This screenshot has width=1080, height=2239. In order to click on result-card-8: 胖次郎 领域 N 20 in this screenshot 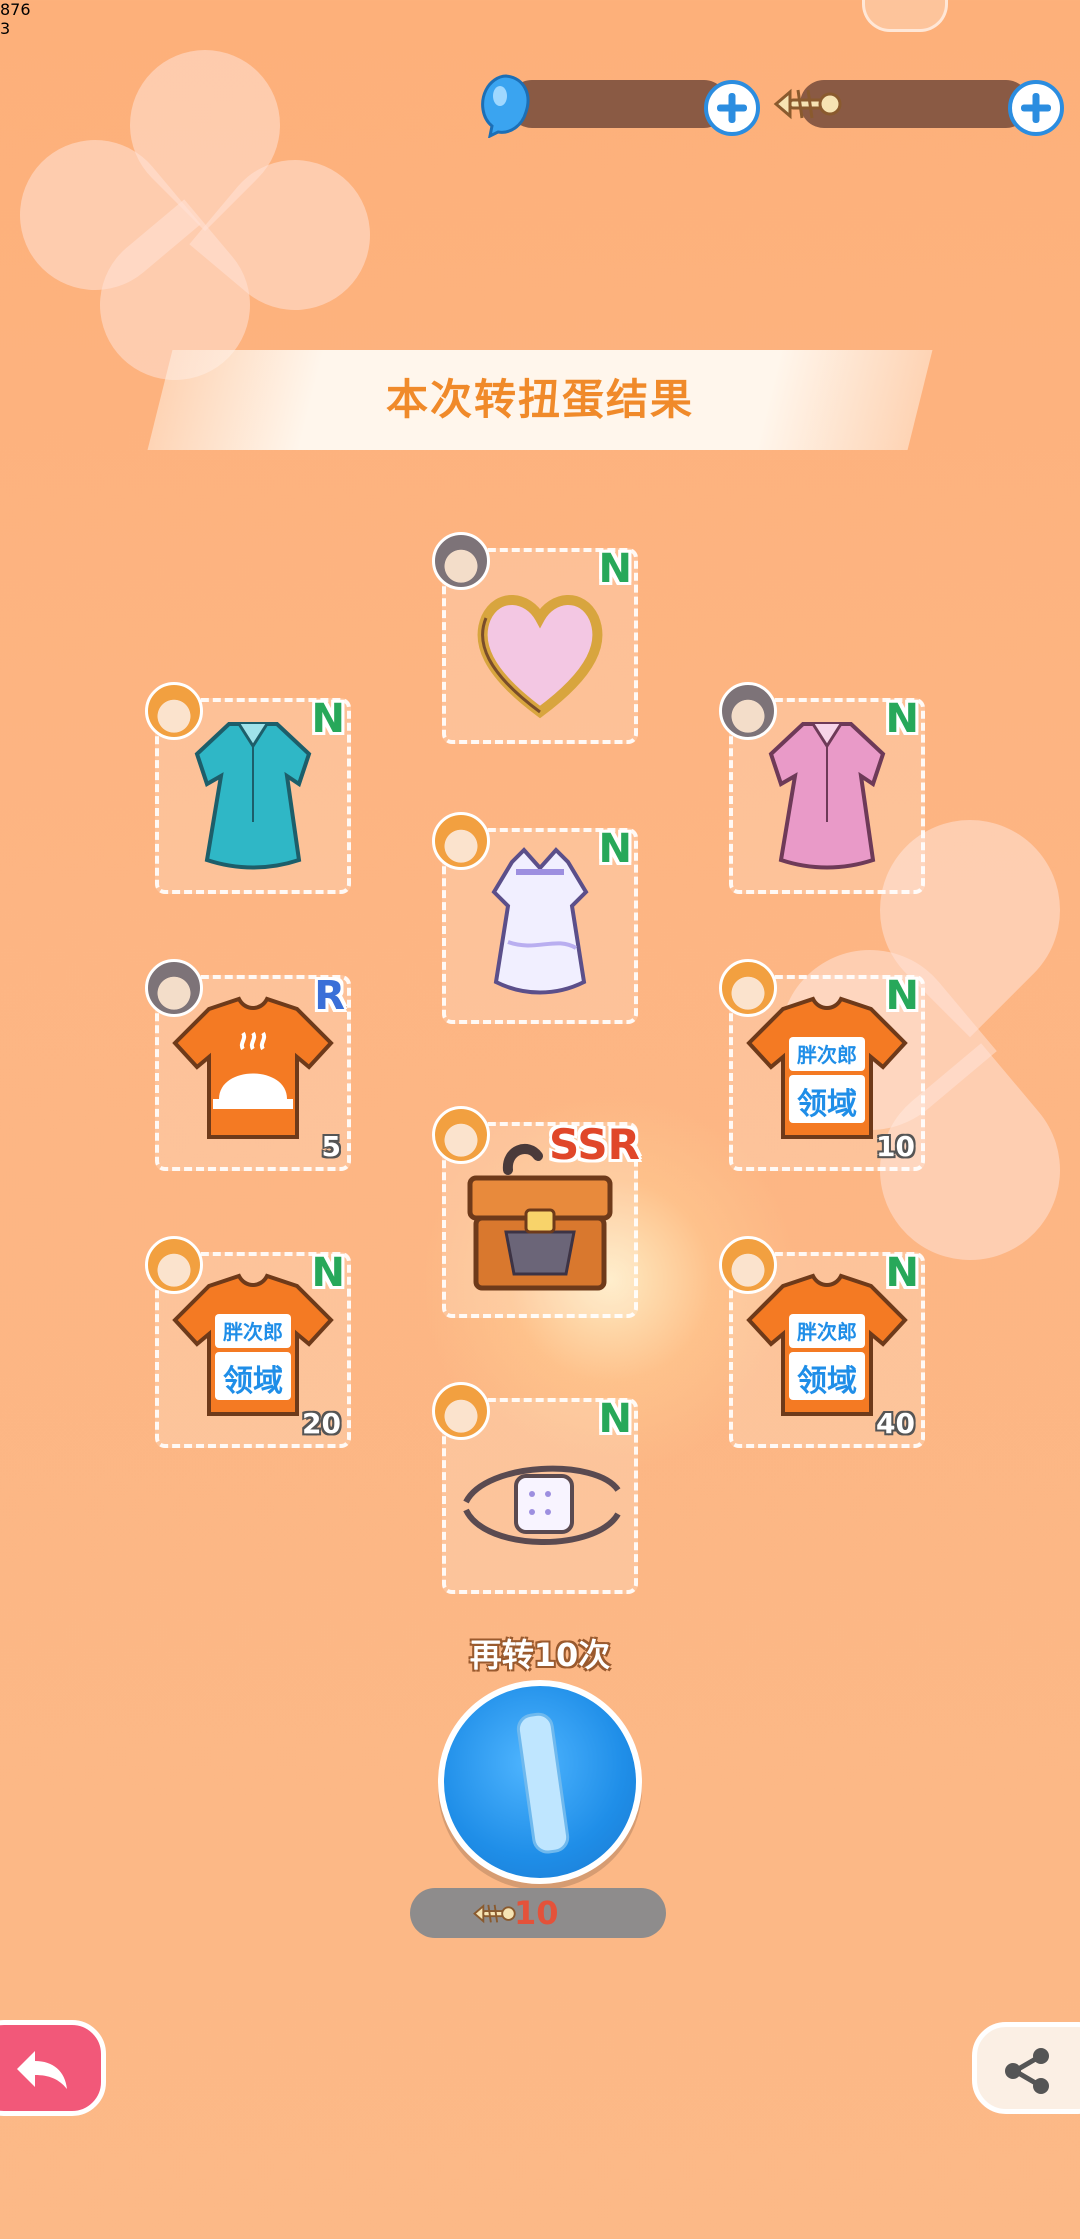, I will do `click(248, 1342)`.